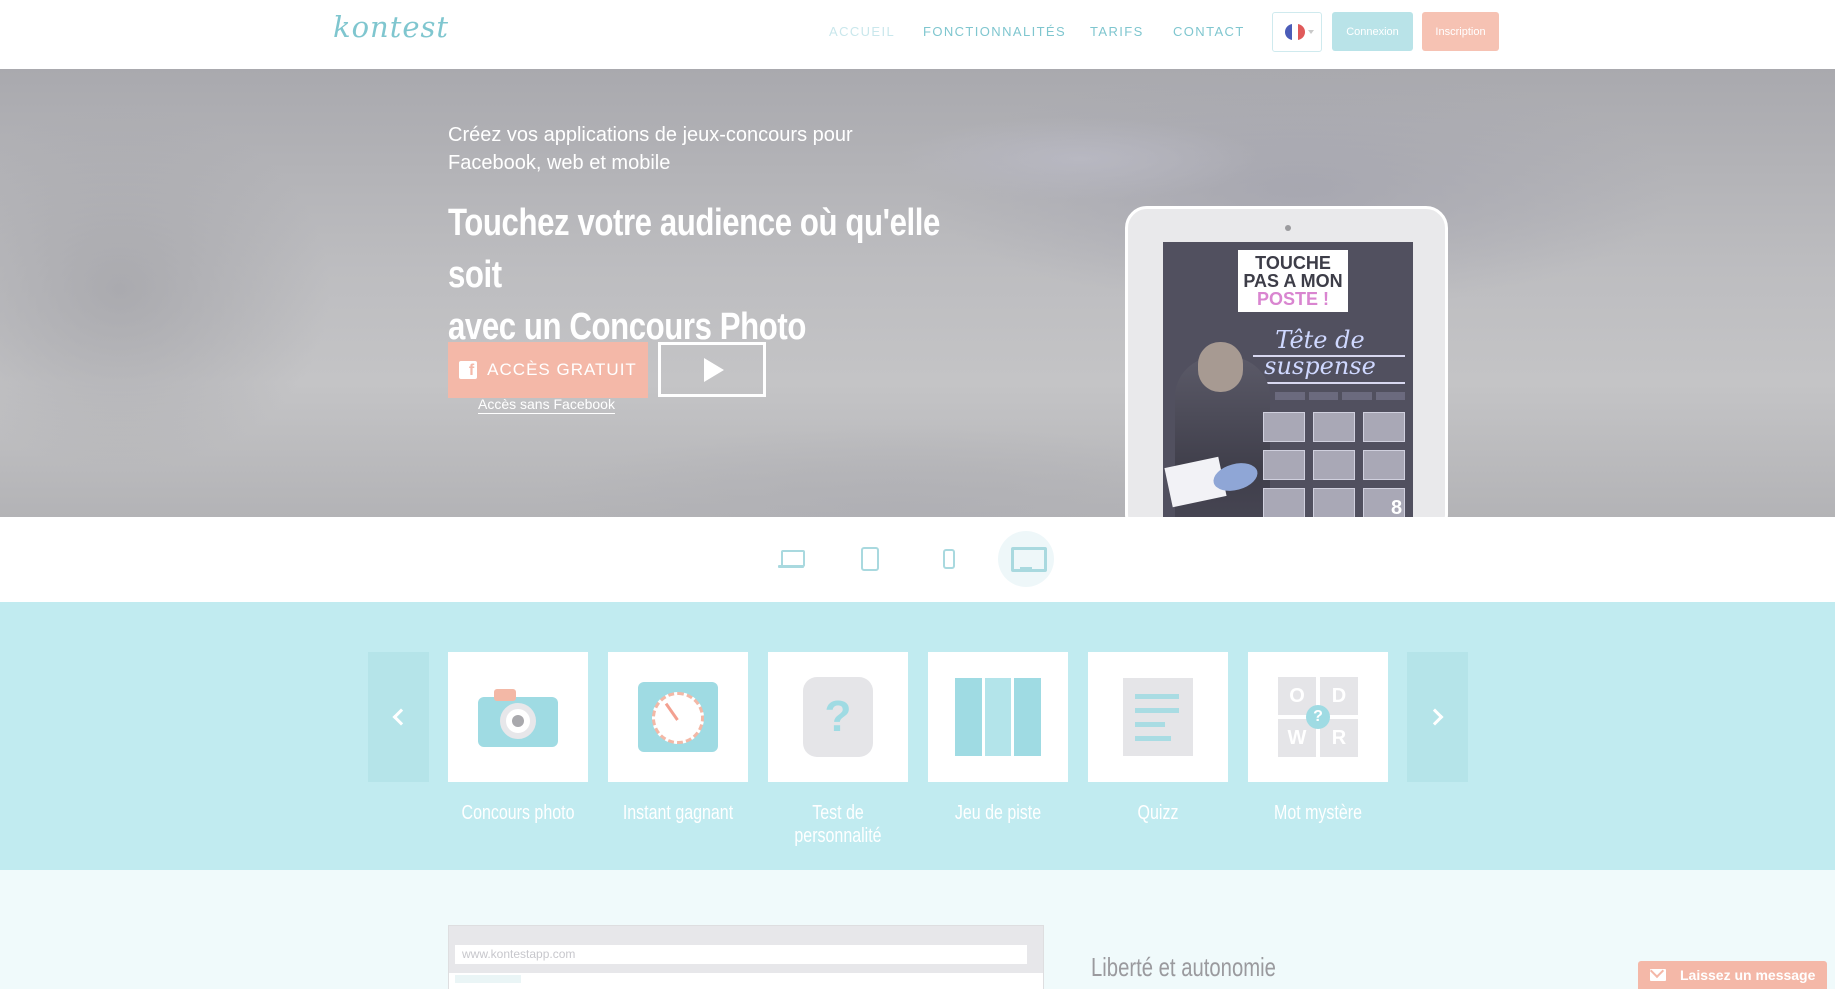  I want to click on nav-tarifs: TARIFS, so click(1117, 31).